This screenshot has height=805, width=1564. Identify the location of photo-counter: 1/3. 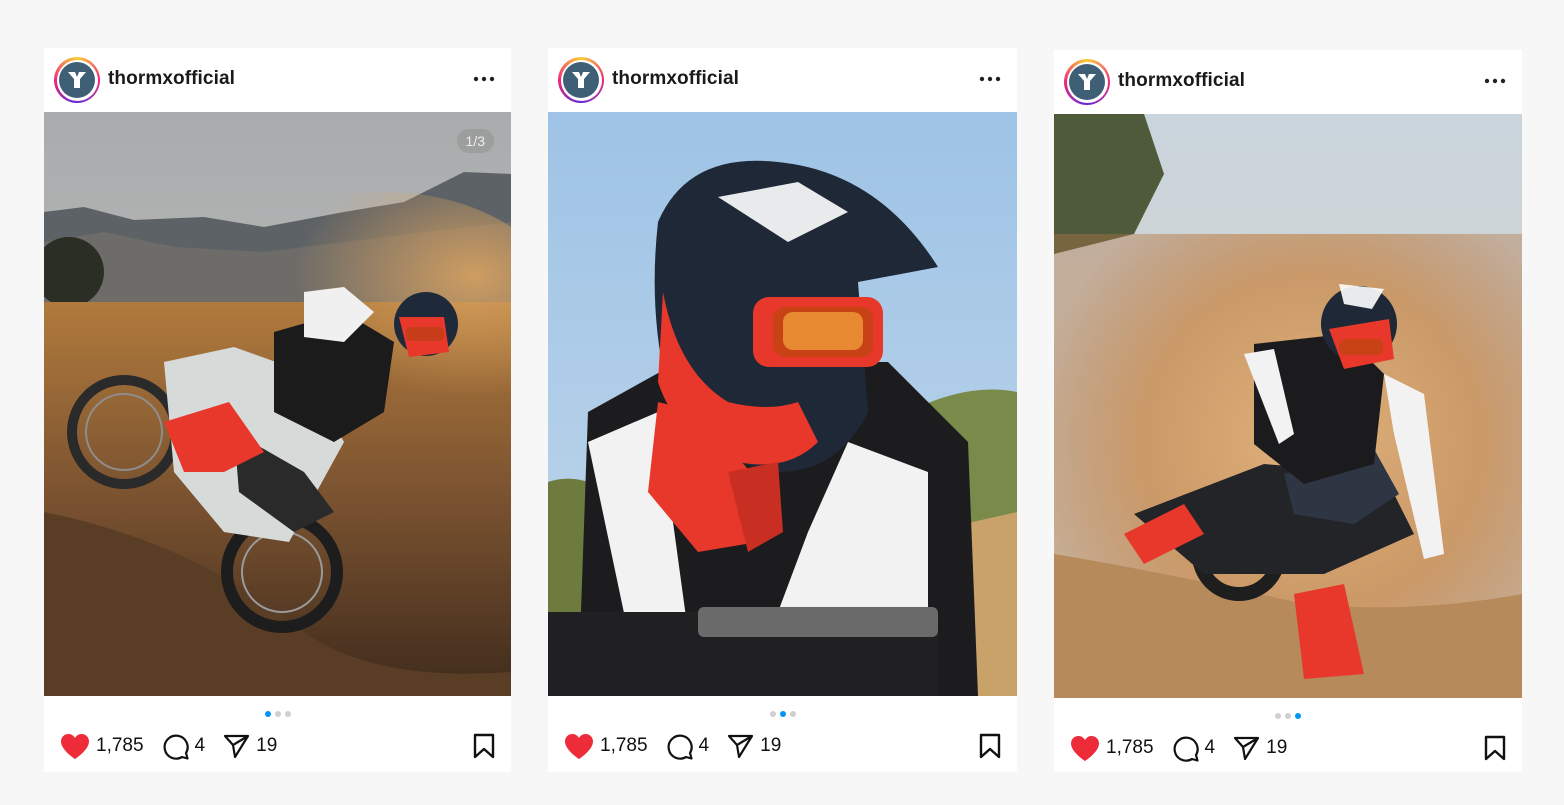
(475, 141).